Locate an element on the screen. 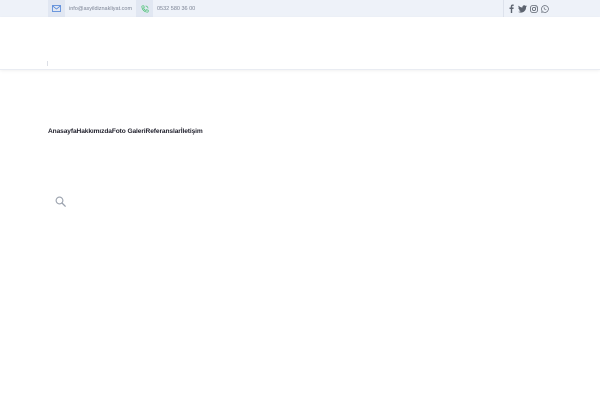 The image size is (600, 400). nav-item-hakkimizda: Hakkımızda is located at coordinates (94, 131).